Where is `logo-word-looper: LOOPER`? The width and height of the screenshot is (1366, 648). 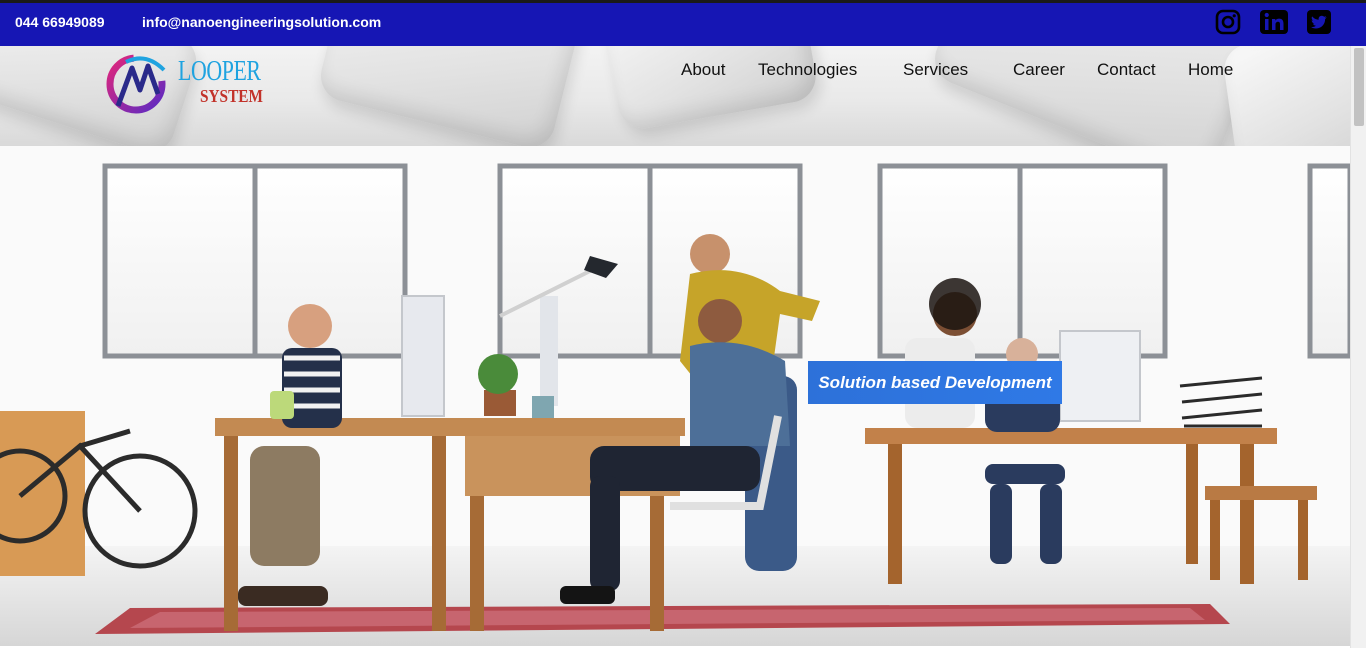 logo-word-looper: LOOPER is located at coordinates (219, 71).